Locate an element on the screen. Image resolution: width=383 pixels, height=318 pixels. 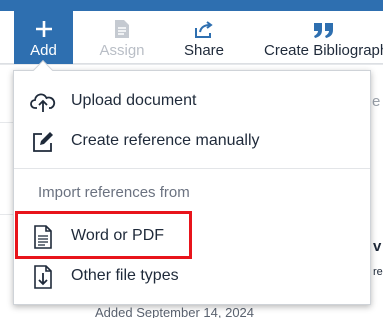
create-bibliography-button: Create Bibliograph is located at coordinates (323, 37).